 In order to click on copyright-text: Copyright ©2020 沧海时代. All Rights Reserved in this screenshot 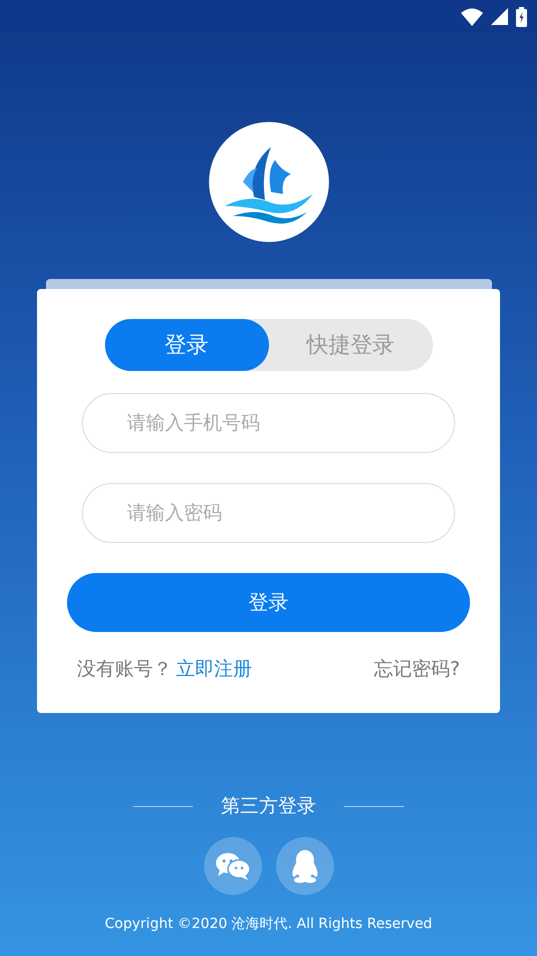, I will do `click(268, 924)`.